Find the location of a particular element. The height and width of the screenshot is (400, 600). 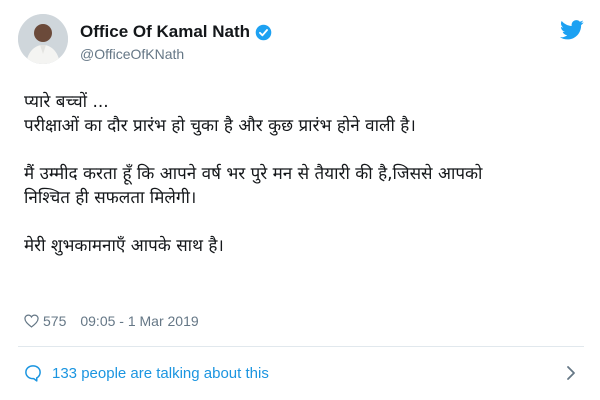

tweet-timestamp: 09:05 - 1 Mar 2019 is located at coordinates (139, 321).